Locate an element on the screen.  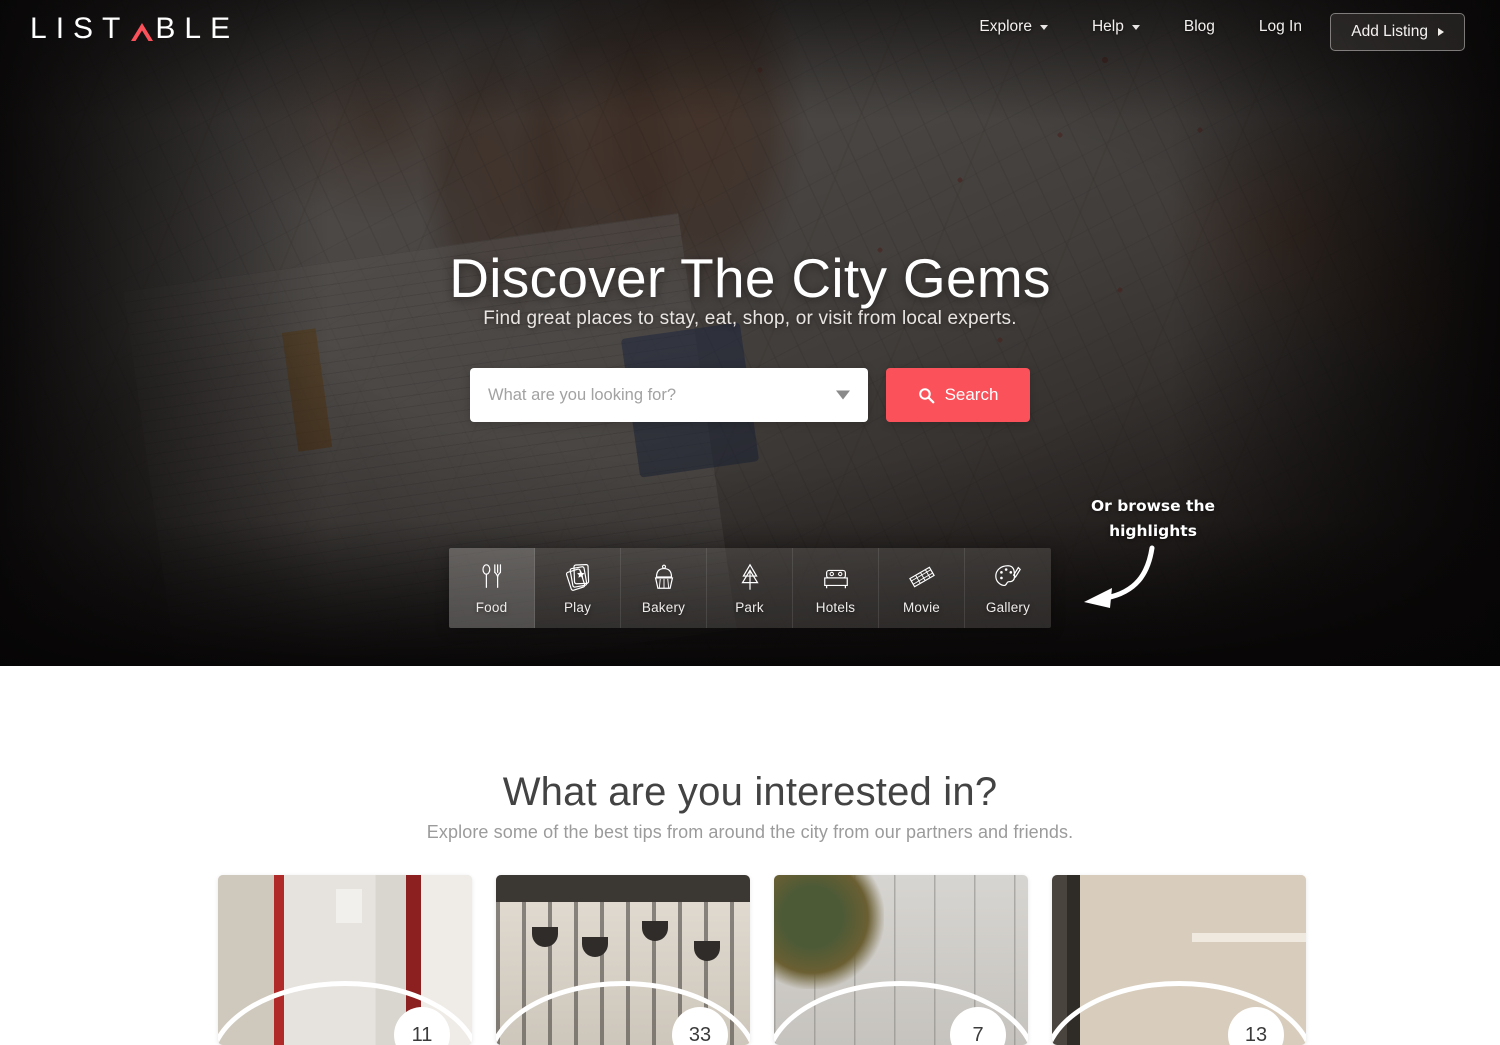
category-tile-food: Food is located at coordinates (492, 588).